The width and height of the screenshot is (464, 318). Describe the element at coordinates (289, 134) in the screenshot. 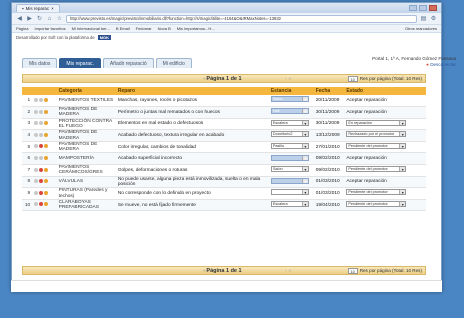

I see `estancia-select: Dormitorio2` at that location.